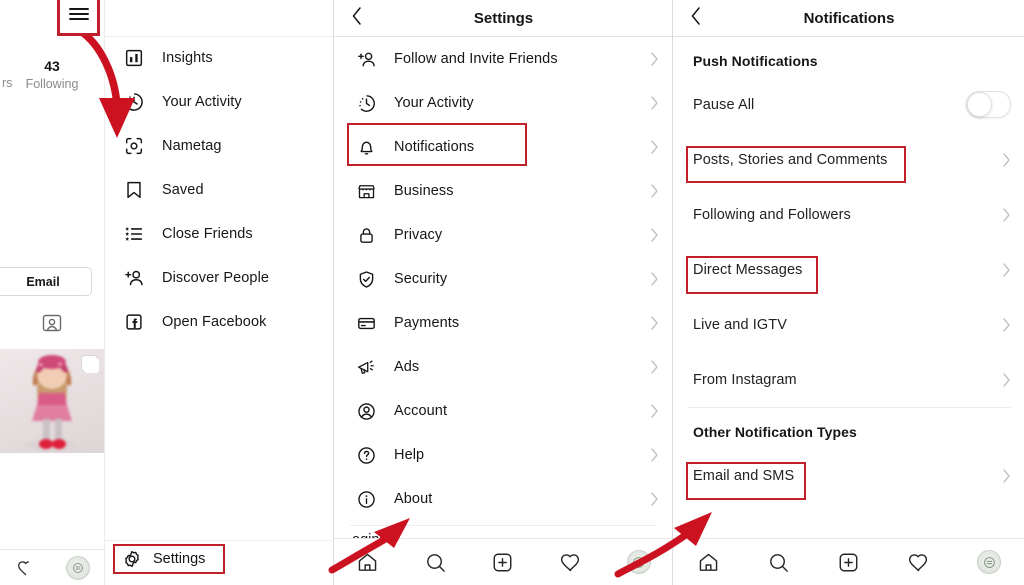  What do you see at coordinates (219, 190) in the screenshot?
I see `drawer-item-saved: Saved` at bounding box center [219, 190].